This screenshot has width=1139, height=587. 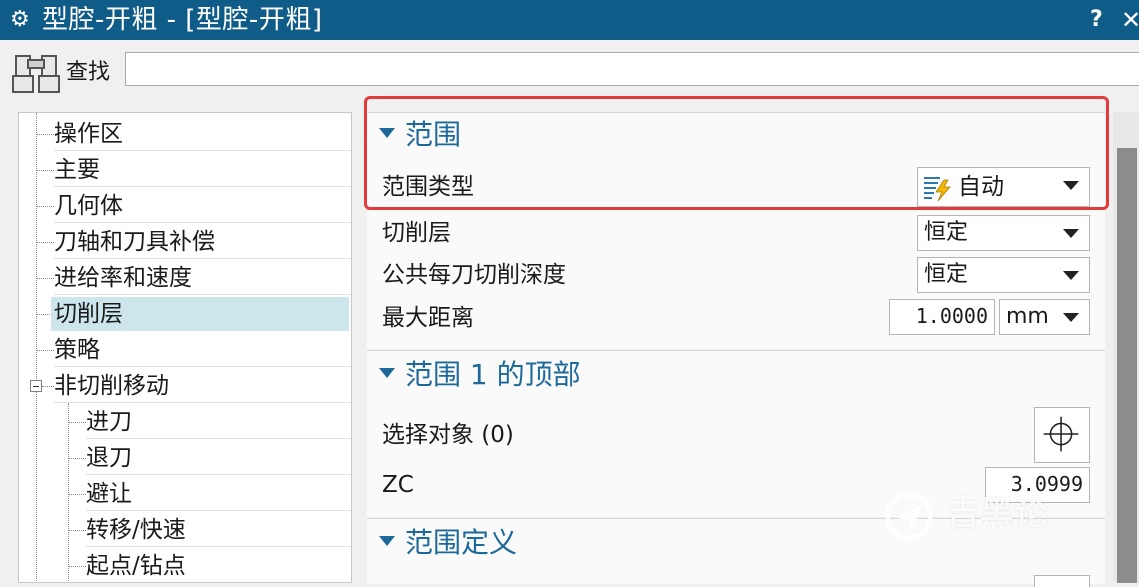 What do you see at coordinates (937, 189) in the screenshot?
I see `auto-range-icon` at bounding box center [937, 189].